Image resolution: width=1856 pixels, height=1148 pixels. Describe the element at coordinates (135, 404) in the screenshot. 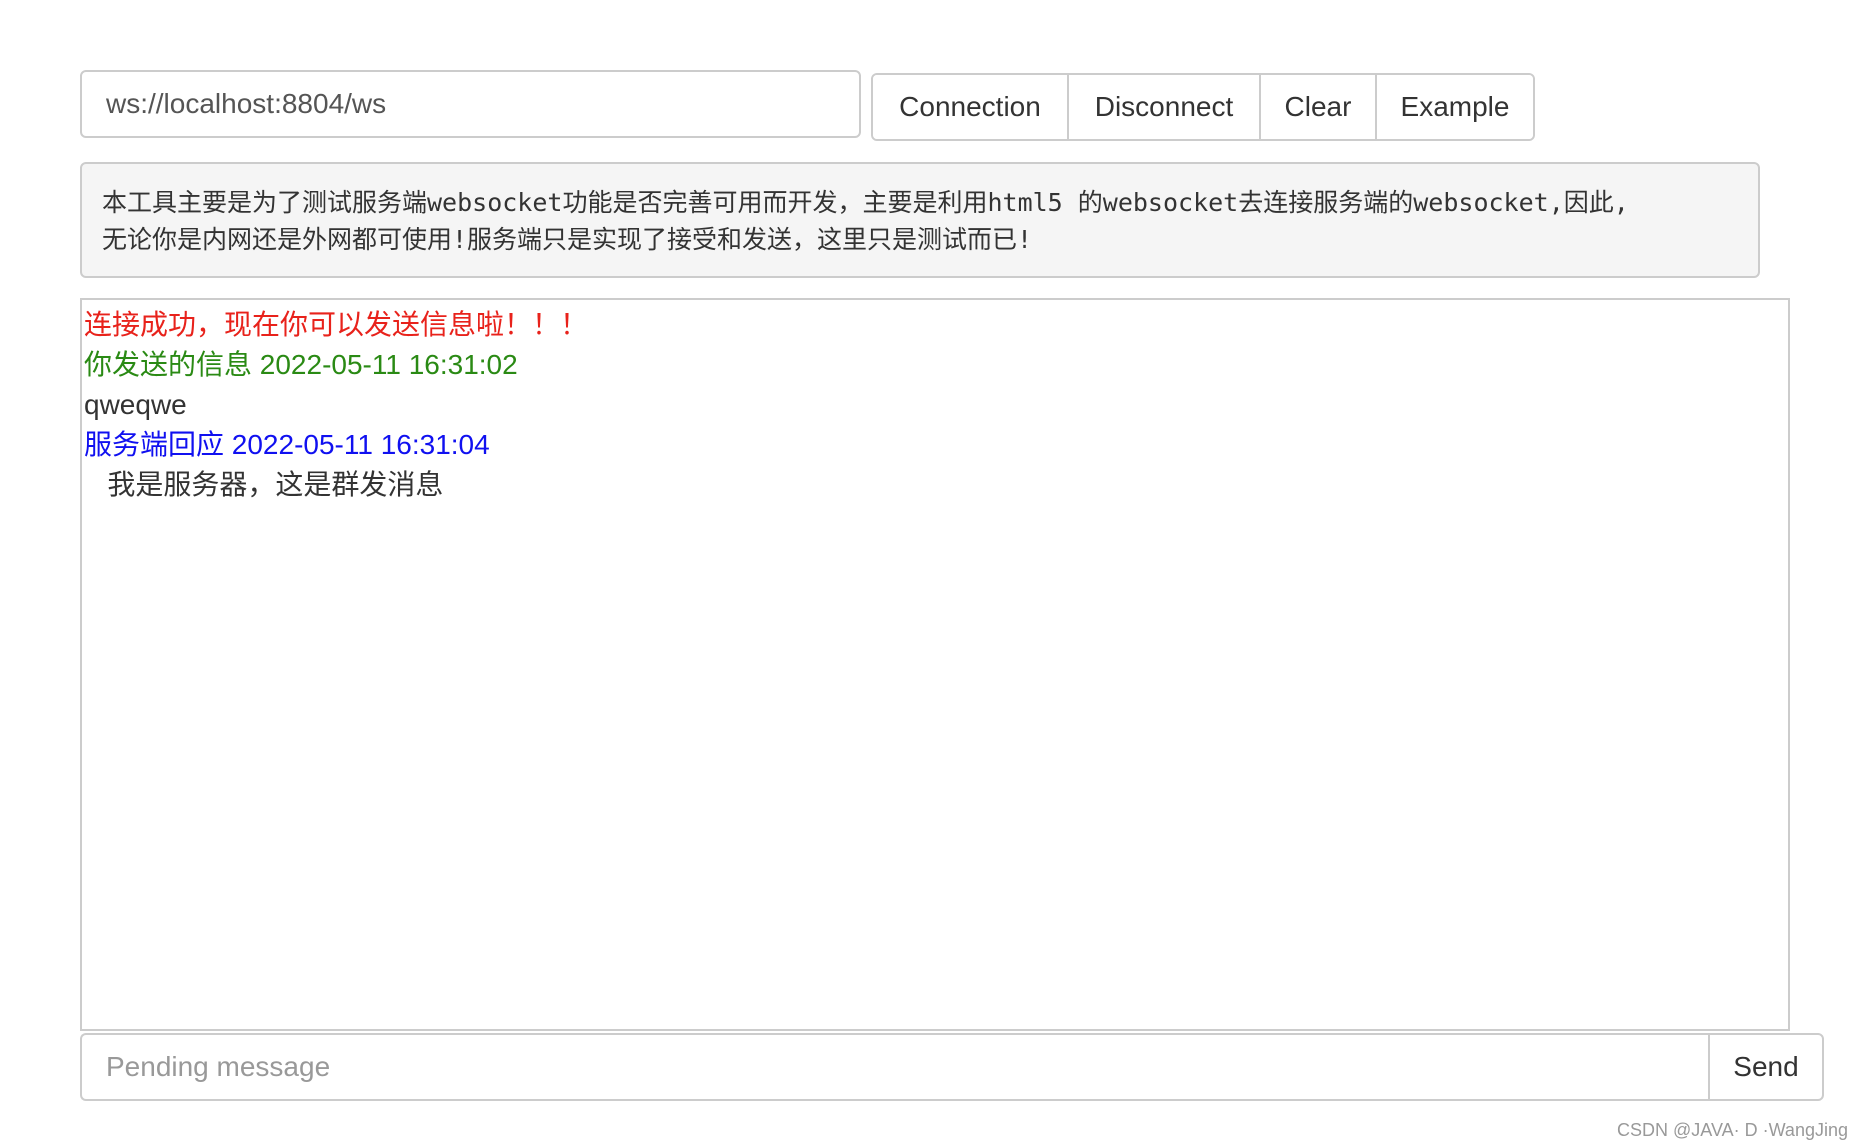

I see `log-line-sent-body: qweqwe` at that location.